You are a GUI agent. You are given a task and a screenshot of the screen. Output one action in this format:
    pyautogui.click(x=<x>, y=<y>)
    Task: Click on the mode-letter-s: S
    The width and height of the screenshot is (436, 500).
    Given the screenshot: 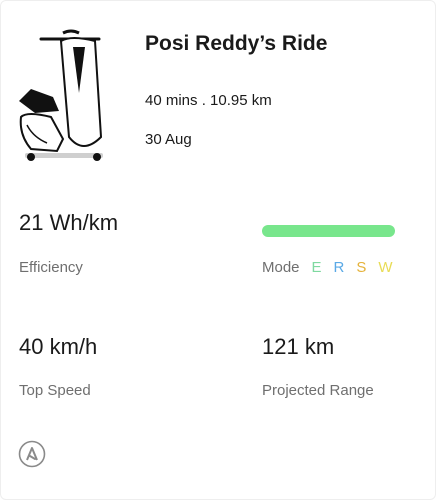 What is the action you would take?
    pyautogui.click(x=361, y=267)
    